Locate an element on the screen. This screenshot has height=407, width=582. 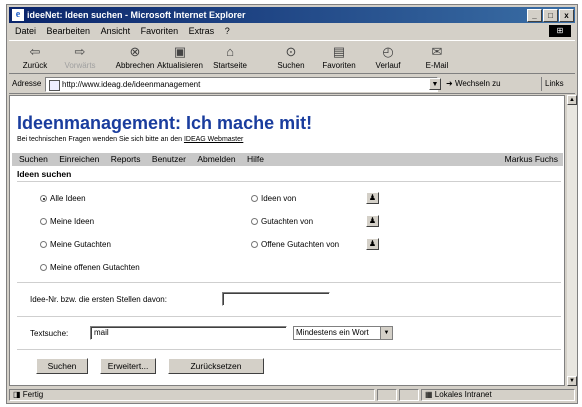
radio-gutachten-von: Gutachten von is located at coordinates (282, 222).